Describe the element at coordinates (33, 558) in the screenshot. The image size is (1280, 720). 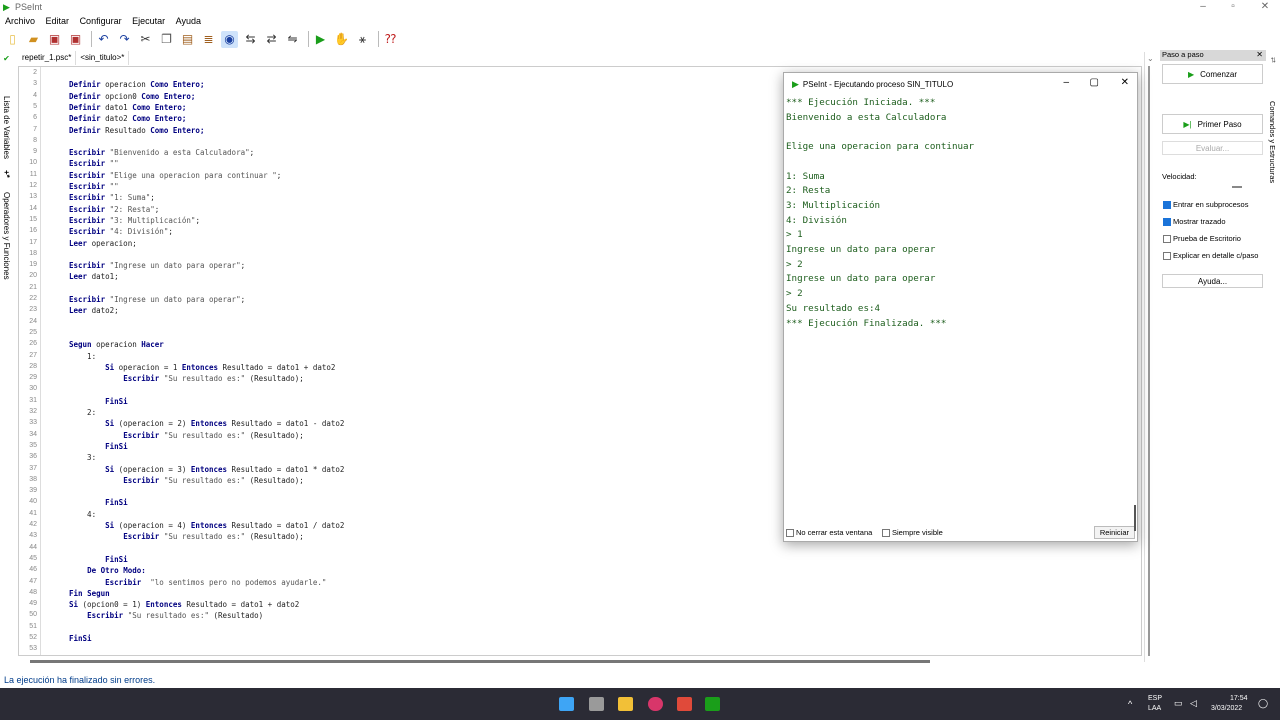
I see `line-number: 45` at that location.